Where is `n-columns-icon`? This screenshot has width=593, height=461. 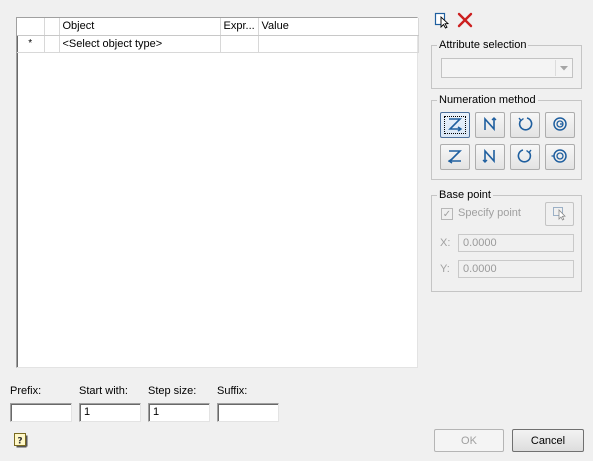 n-columns-icon is located at coordinates (490, 125).